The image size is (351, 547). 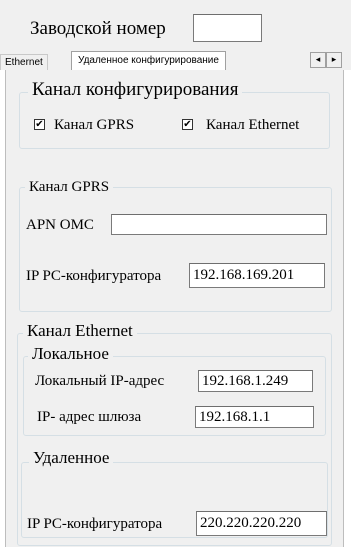 What do you see at coordinates (95, 524) in the screenshot?
I see `remote-pc-configurator-ip-label: IP PC-конфигуратора` at bounding box center [95, 524].